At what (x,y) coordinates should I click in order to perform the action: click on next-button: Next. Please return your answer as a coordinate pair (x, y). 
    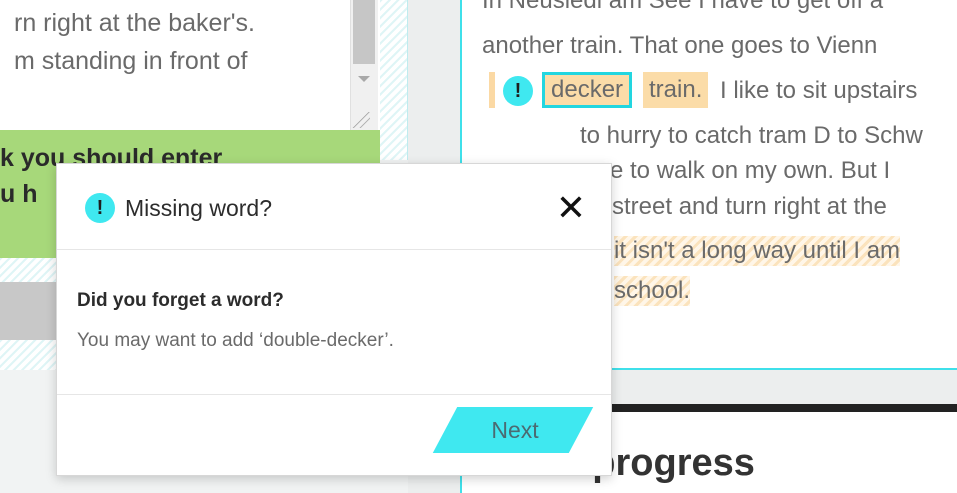
    Looking at the image, I should click on (515, 430).